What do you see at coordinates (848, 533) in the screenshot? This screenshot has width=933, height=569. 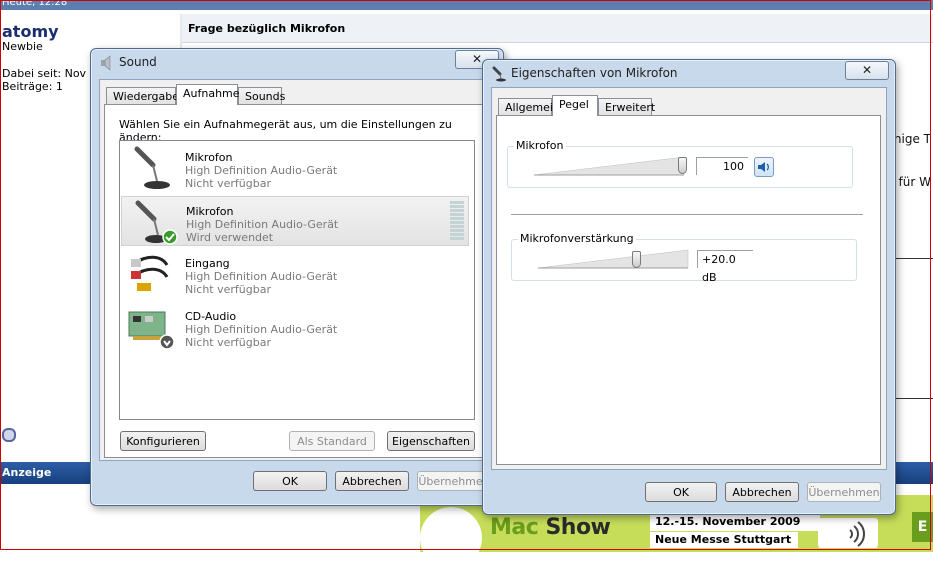 I see `ad-signal-icon` at bounding box center [848, 533].